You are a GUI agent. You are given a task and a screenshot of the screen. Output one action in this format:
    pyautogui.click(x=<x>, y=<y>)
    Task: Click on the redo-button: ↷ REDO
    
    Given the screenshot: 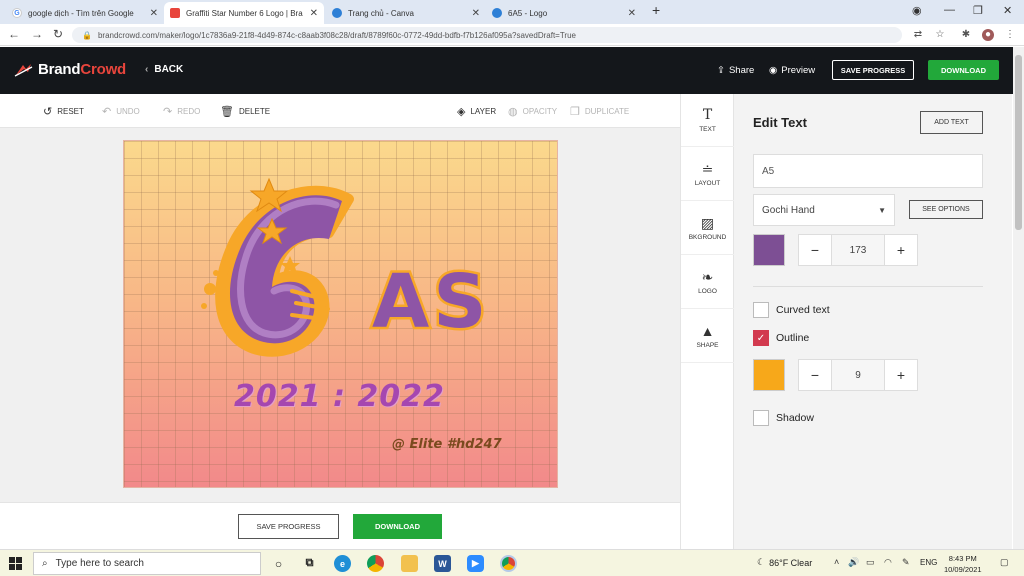 What is the action you would take?
    pyautogui.click(x=181, y=111)
    